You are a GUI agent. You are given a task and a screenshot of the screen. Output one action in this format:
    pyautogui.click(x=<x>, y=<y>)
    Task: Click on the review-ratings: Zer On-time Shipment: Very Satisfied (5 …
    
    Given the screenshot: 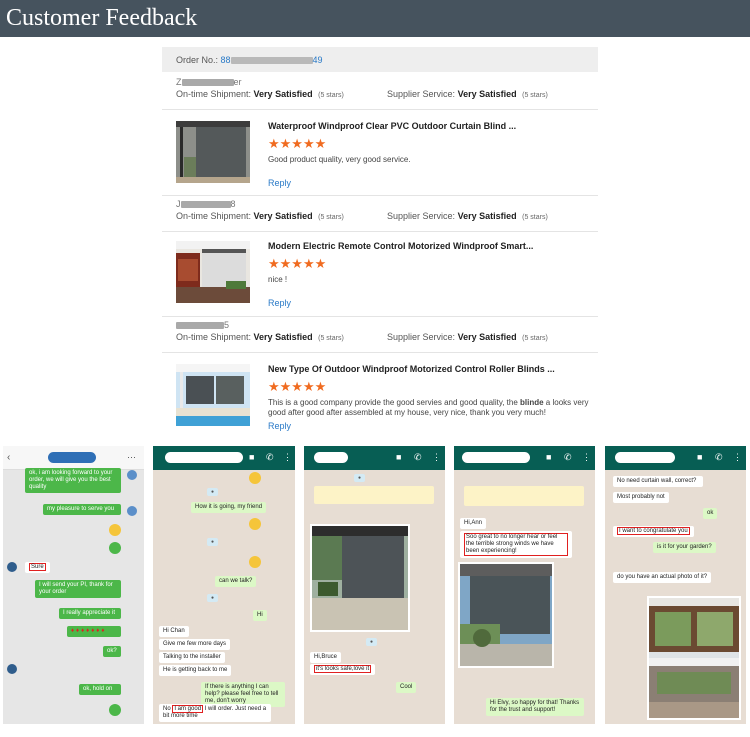 What is the action you would take?
    pyautogui.click(x=381, y=89)
    